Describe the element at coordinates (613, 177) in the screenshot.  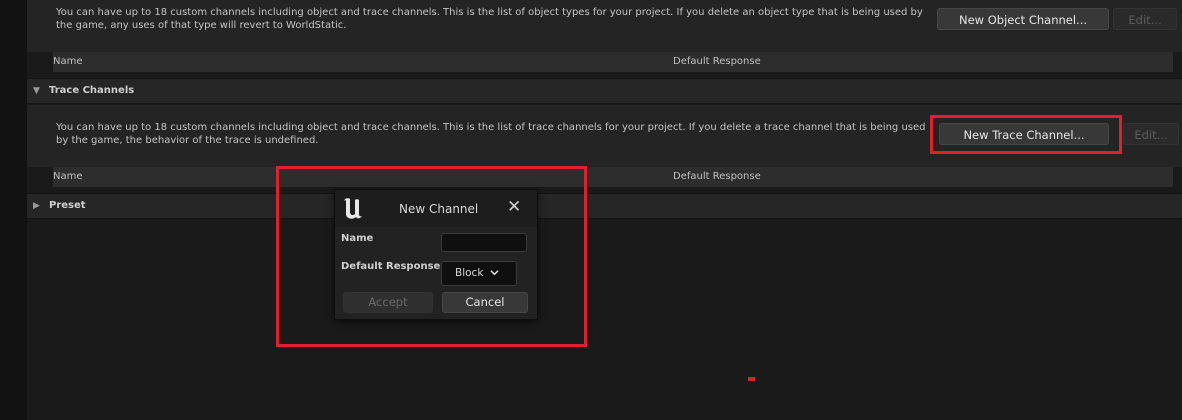
I see `trace-channels-column-header: Name Default Response` at that location.